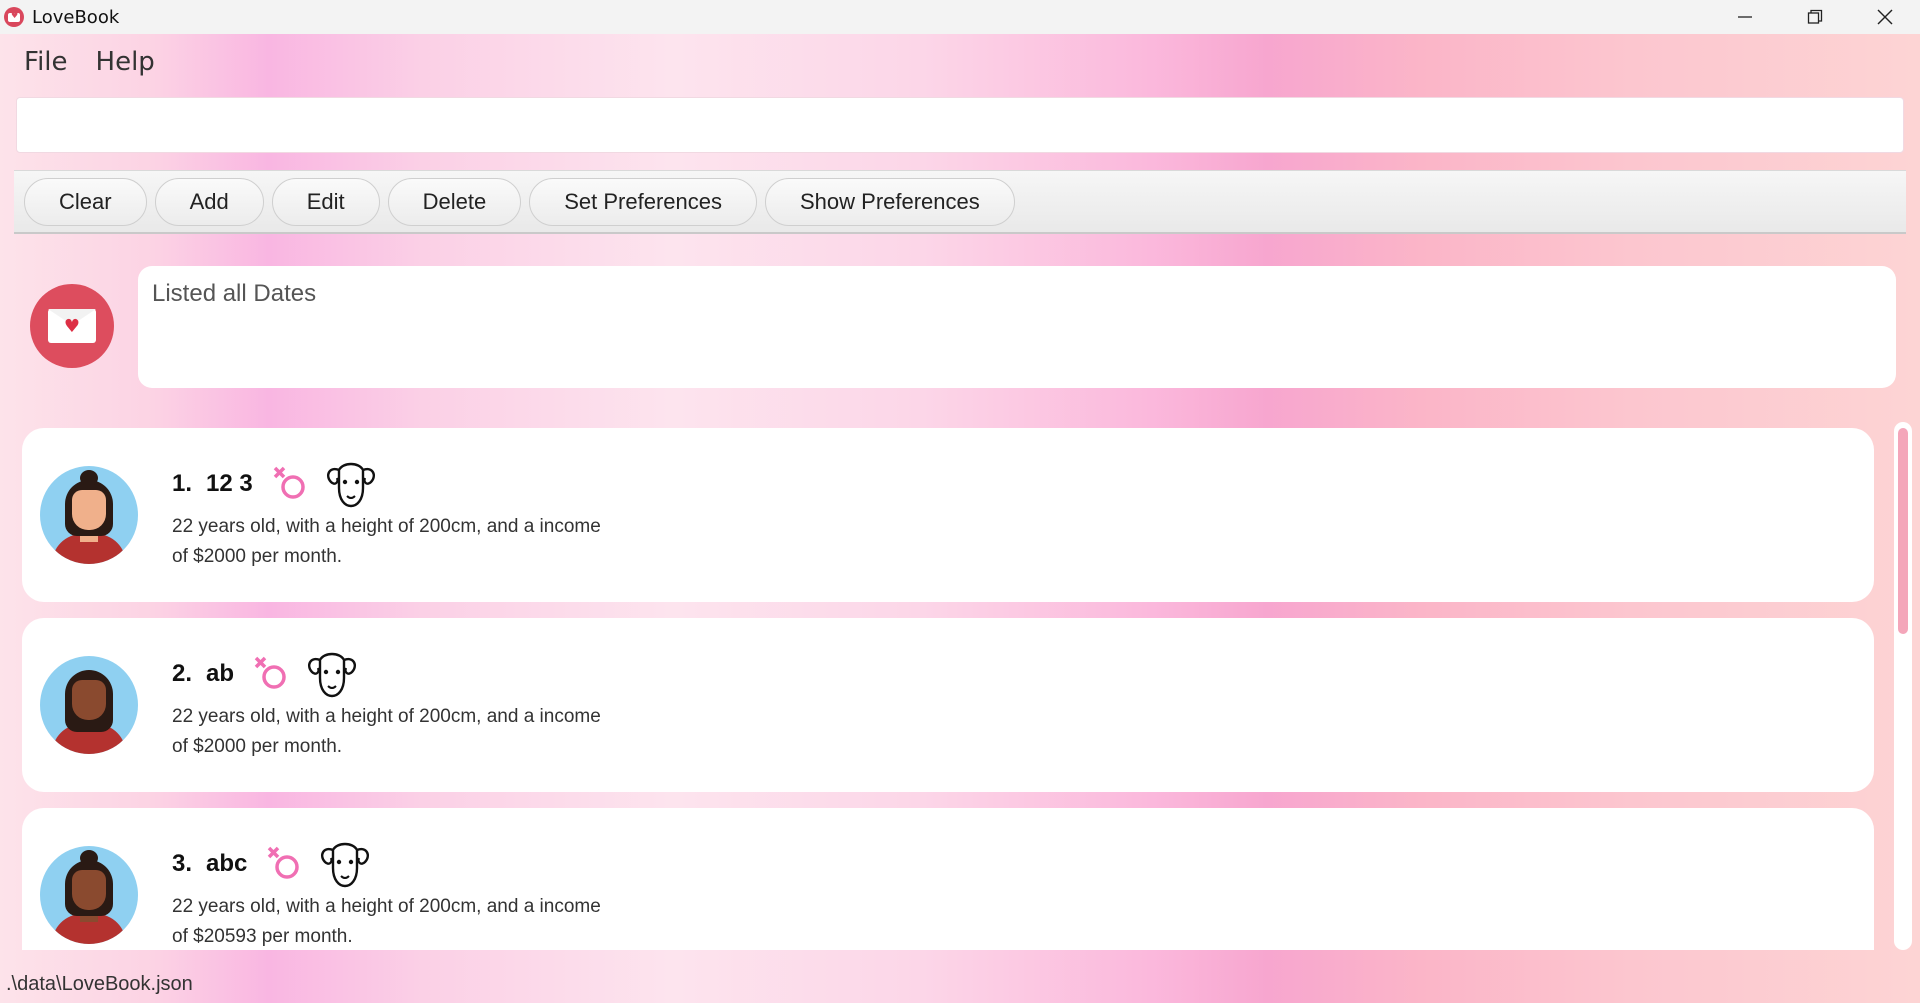  I want to click on date-name: abc, so click(227, 863).